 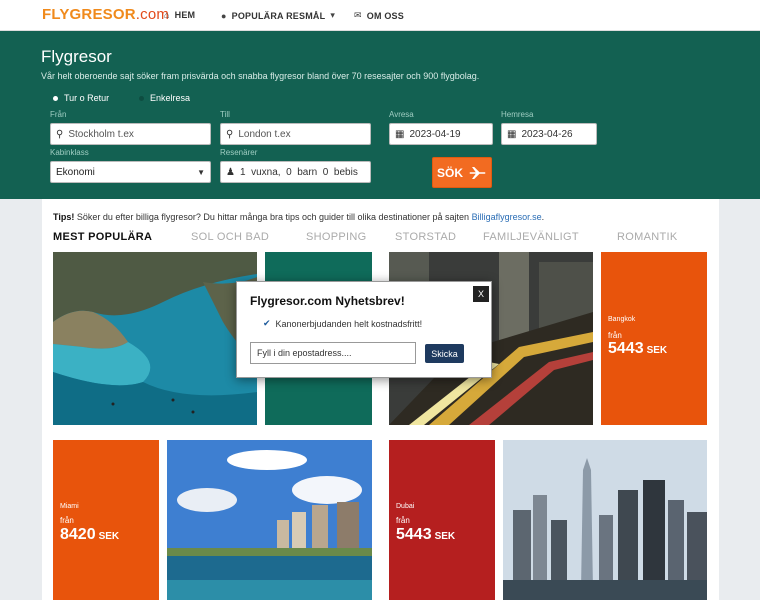 What do you see at coordinates (295, 134) in the screenshot?
I see `to-input: ⚲ London t.ex` at bounding box center [295, 134].